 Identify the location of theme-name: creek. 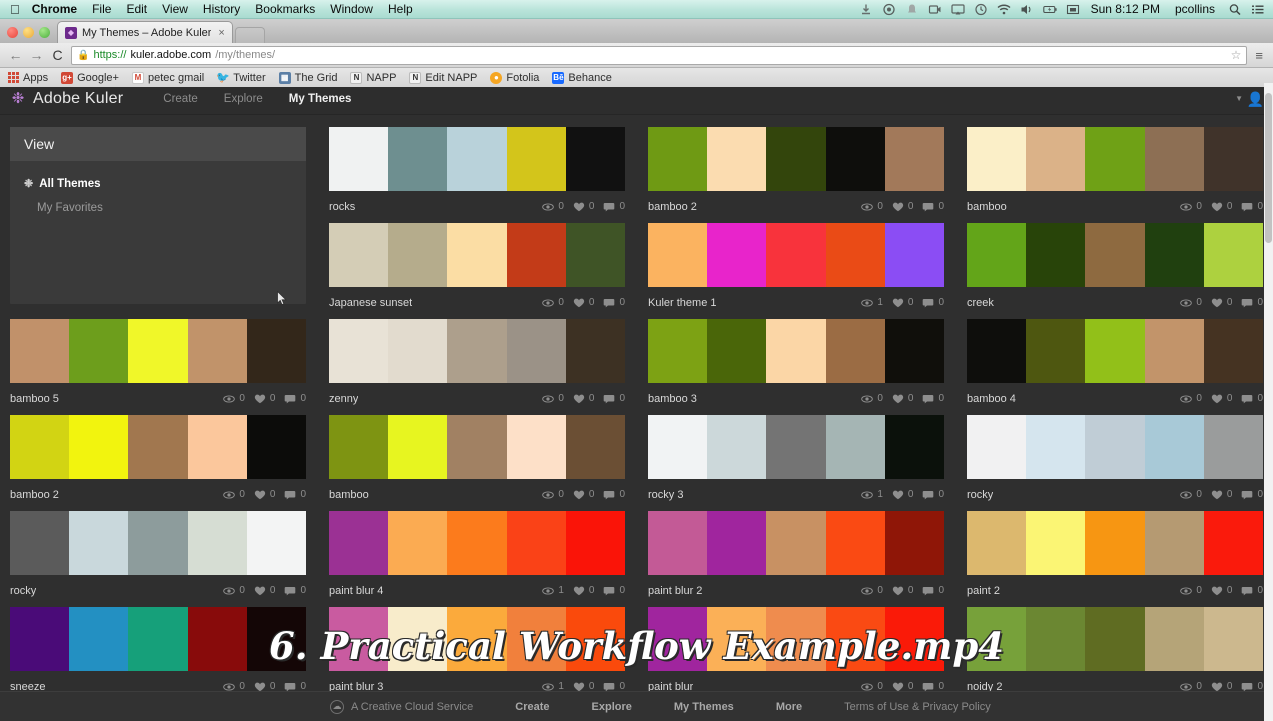
(980, 303).